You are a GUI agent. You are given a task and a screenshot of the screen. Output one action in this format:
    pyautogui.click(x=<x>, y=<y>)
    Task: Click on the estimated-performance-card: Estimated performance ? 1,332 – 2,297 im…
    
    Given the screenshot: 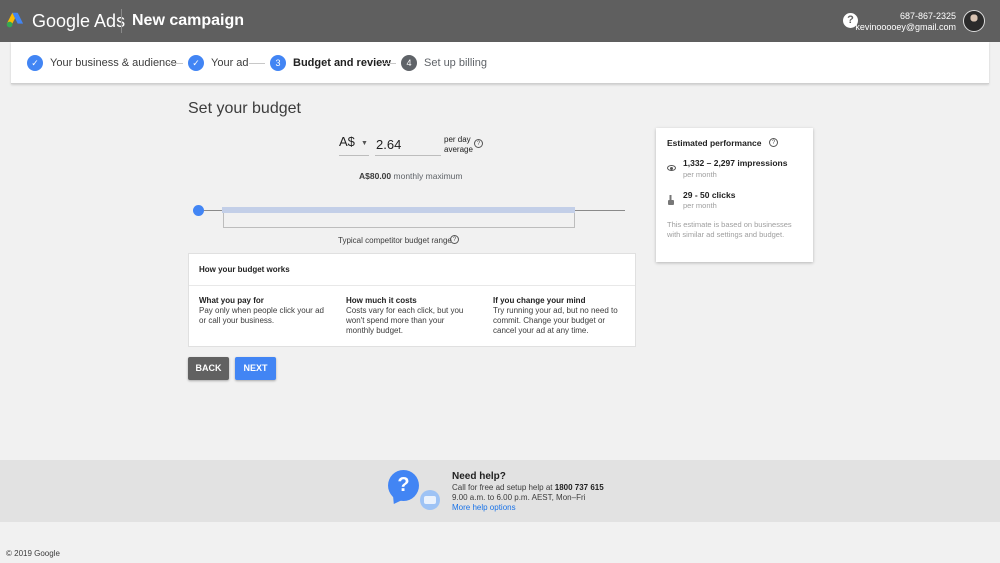 What is the action you would take?
    pyautogui.click(x=734, y=195)
    